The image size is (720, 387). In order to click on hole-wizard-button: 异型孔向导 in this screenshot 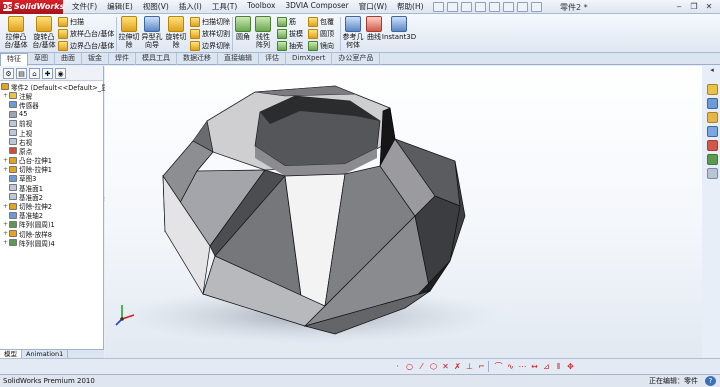, I will do `click(152, 32)`.